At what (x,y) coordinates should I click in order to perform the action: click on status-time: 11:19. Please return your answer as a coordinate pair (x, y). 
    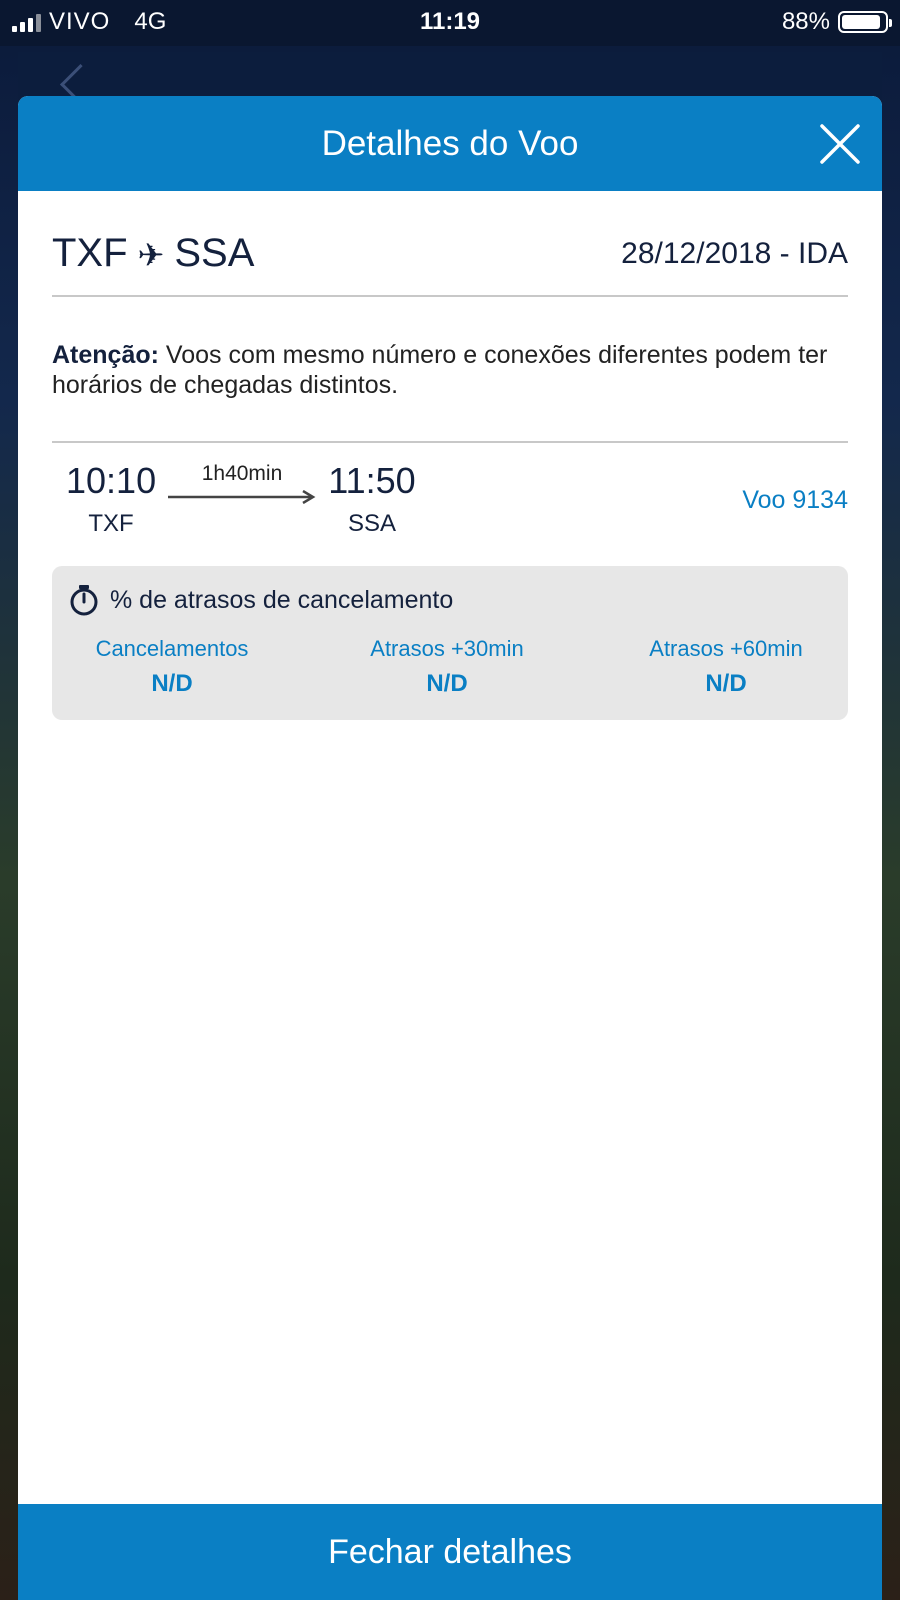
    Looking at the image, I should click on (450, 21).